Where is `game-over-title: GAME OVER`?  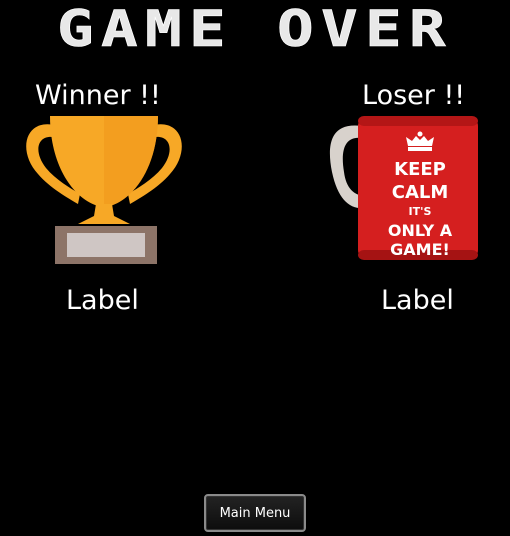
game-over-title: GAME OVER is located at coordinates (255, 29).